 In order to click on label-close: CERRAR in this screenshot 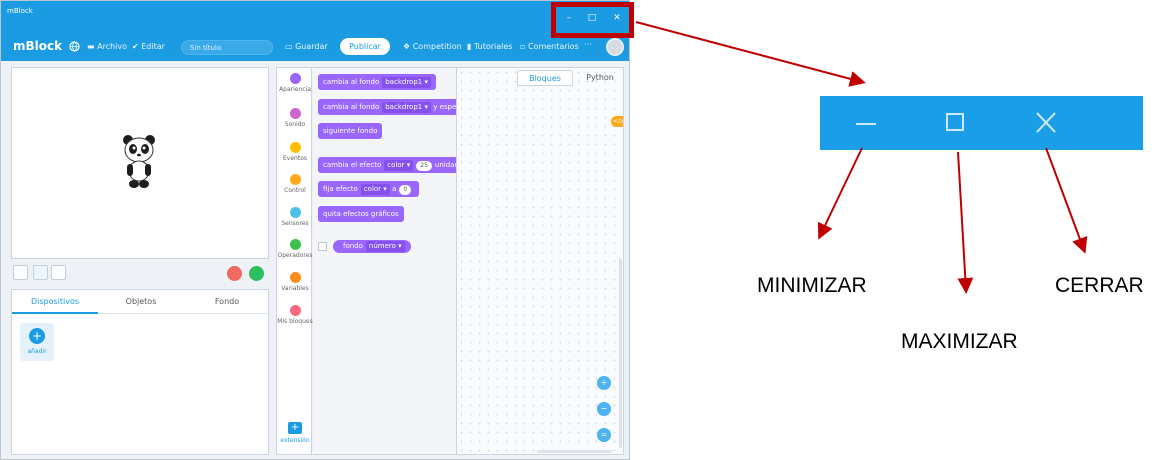, I will do `click(1099, 285)`.